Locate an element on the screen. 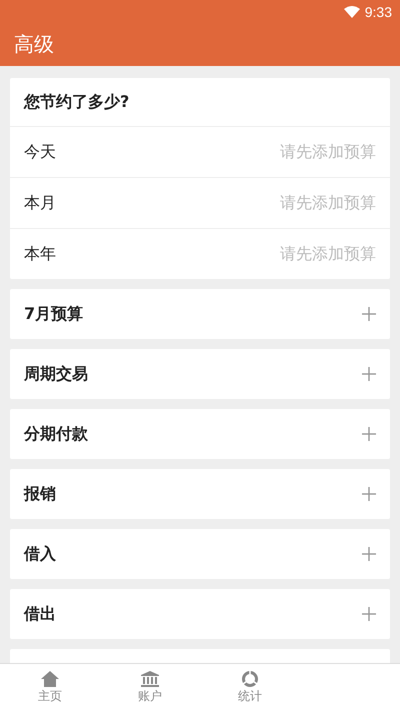 Image resolution: width=400 pixels, height=712 pixels. status-time: 9:33 is located at coordinates (378, 12).